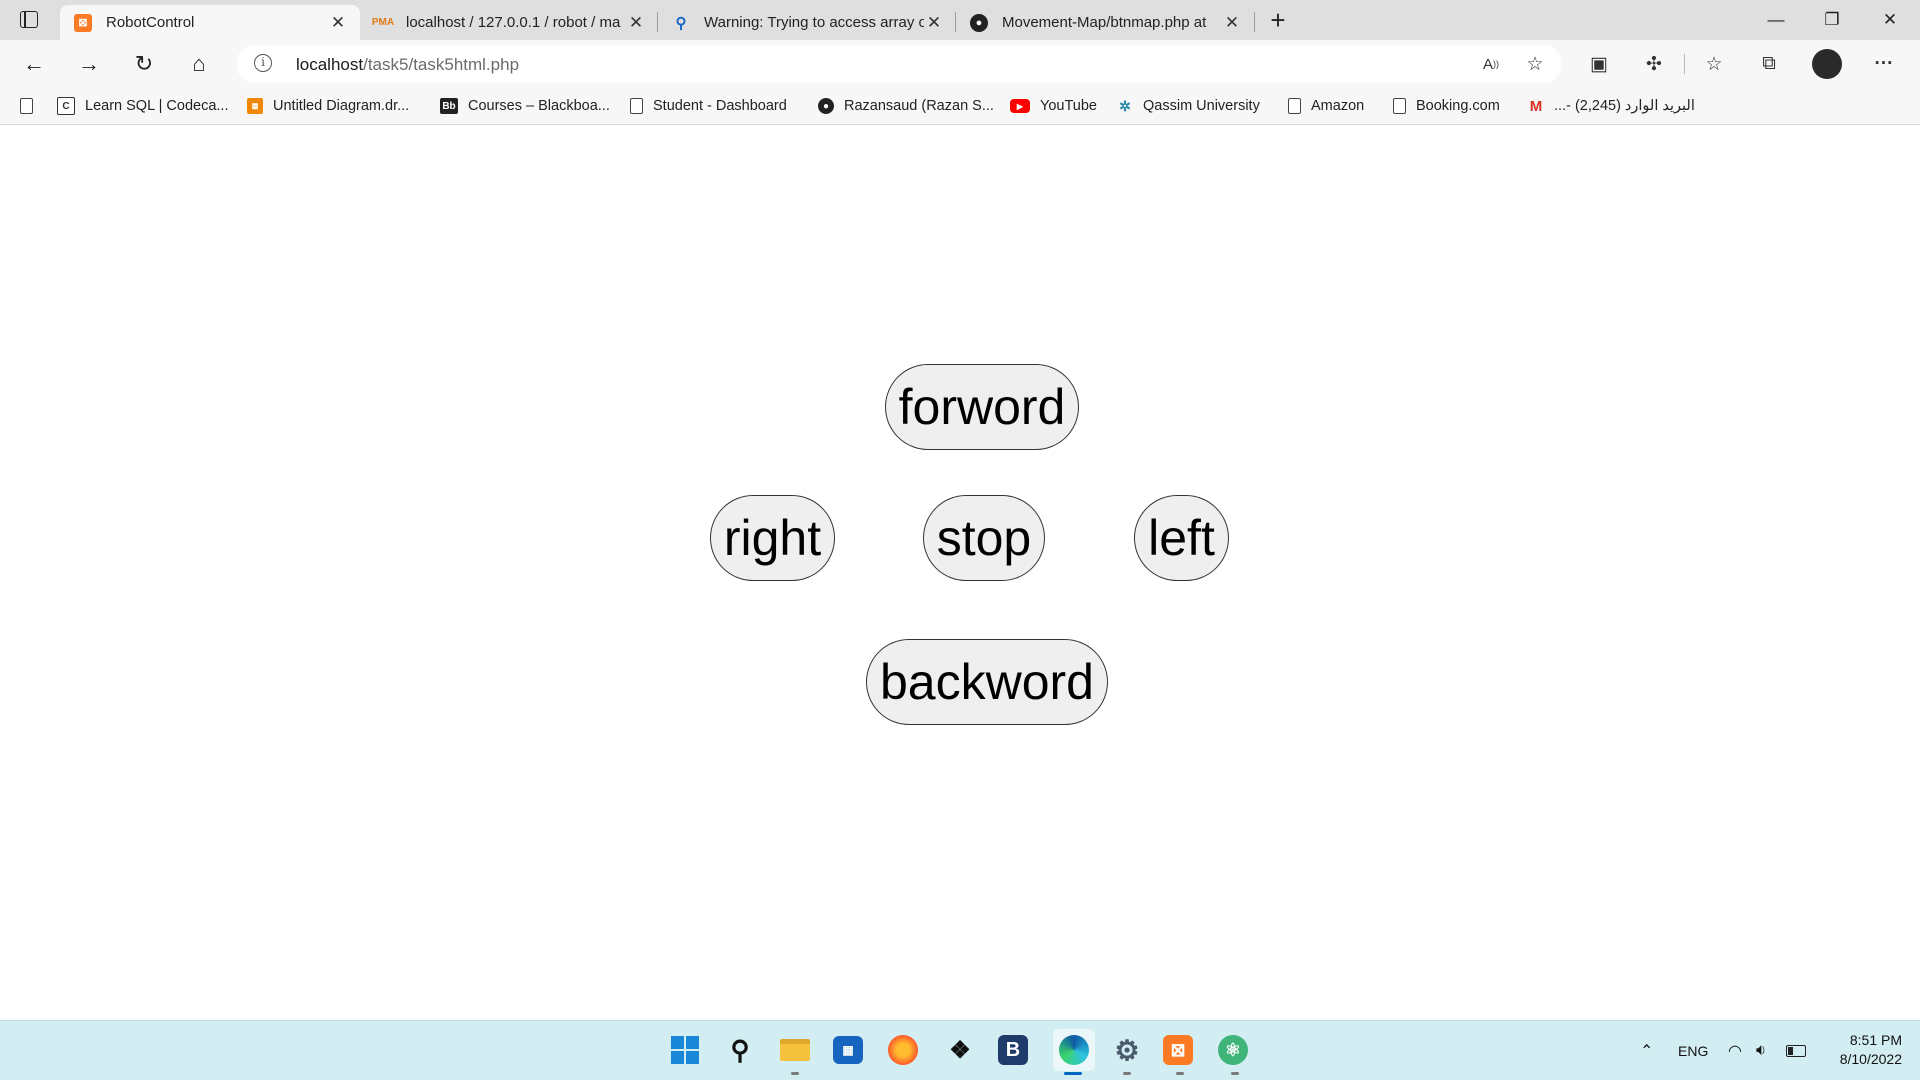  What do you see at coordinates (1796, 1051) in the screenshot?
I see `battery-icon` at bounding box center [1796, 1051].